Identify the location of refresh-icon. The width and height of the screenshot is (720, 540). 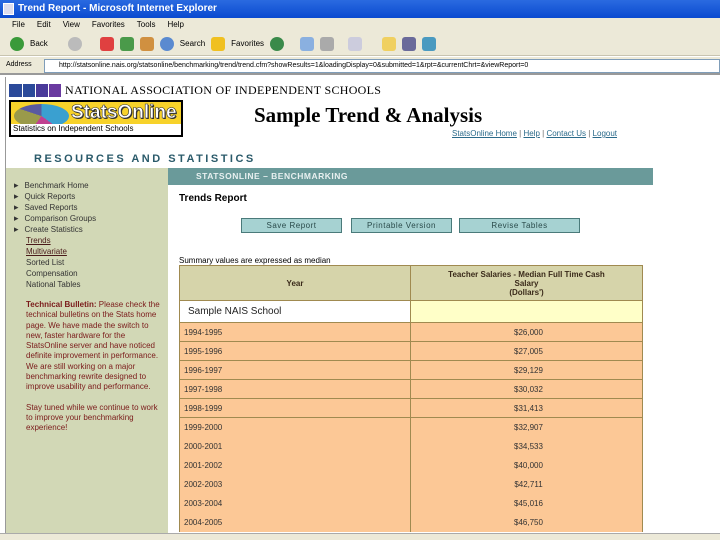
(126, 43).